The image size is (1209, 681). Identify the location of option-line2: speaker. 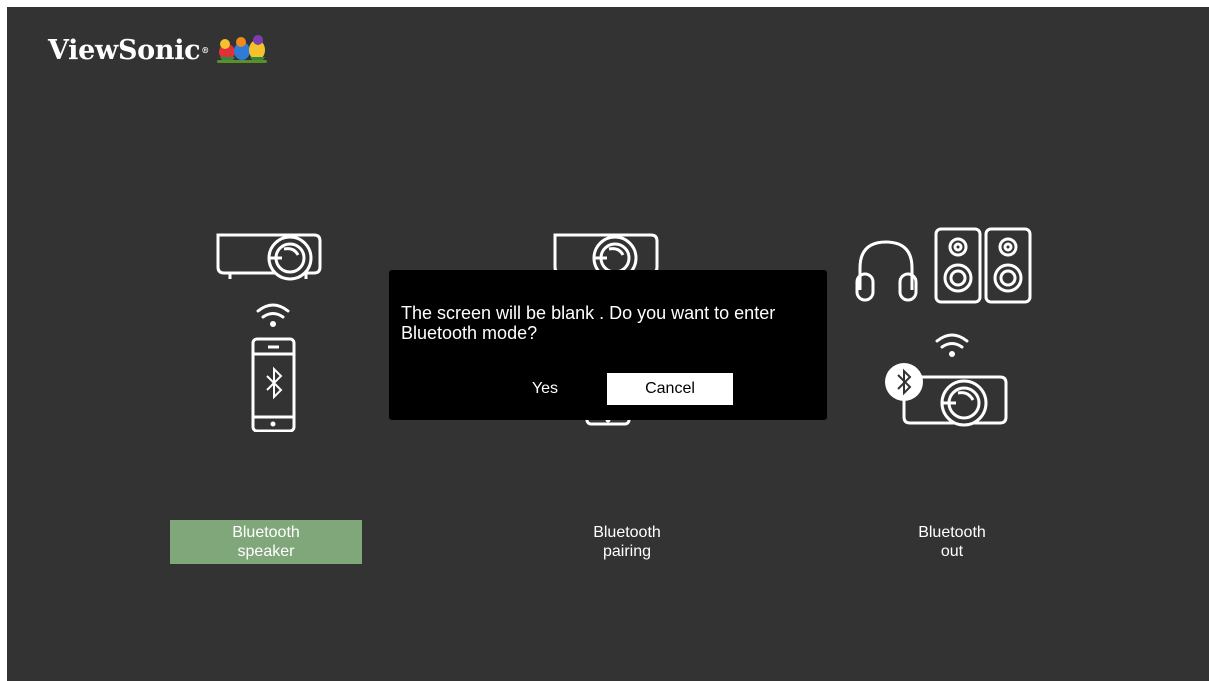
(266, 551).